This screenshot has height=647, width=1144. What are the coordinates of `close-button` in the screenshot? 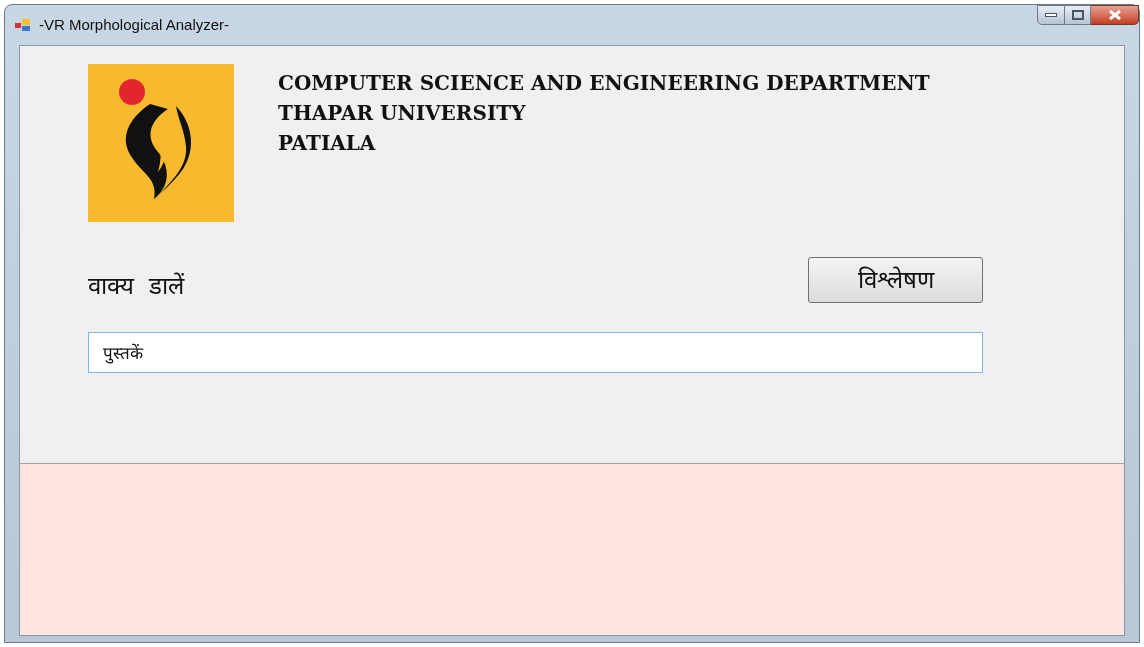 It's located at (1115, 15).